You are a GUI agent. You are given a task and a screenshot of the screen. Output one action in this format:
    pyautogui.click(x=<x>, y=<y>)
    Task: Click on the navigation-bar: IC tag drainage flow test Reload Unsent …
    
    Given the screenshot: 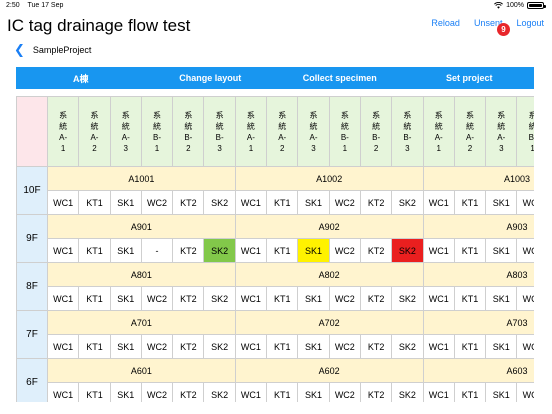 What is the action you would take?
    pyautogui.click(x=276, y=26)
    